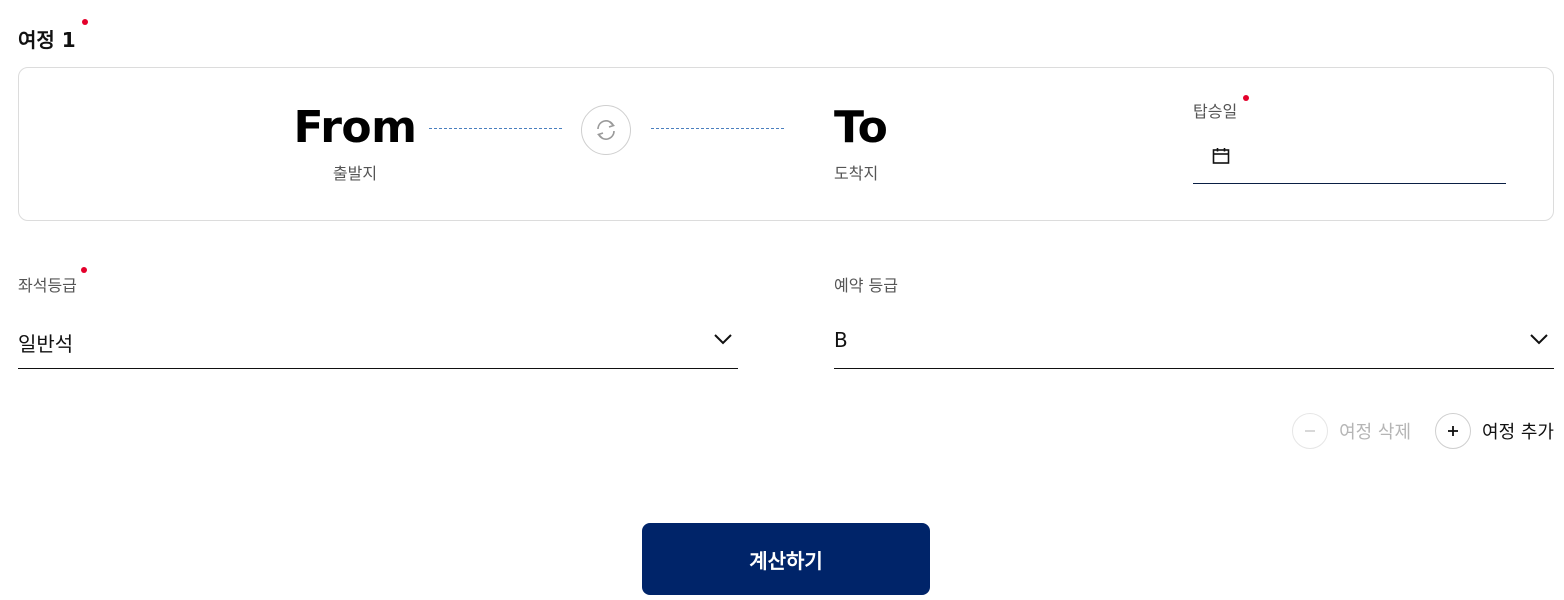  What do you see at coordinates (866, 285) in the screenshot?
I see `booking-class-label: 예약 등급` at bounding box center [866, 285].